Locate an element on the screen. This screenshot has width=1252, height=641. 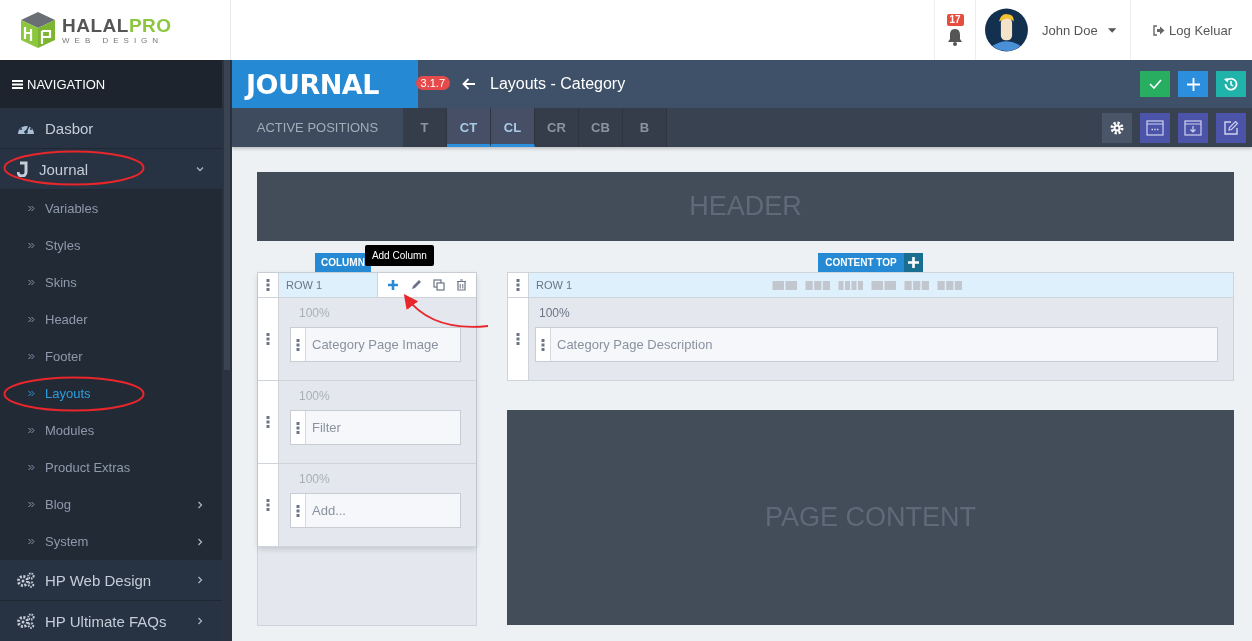
position-tag: COLUMN is located at coordinates (343, 262).